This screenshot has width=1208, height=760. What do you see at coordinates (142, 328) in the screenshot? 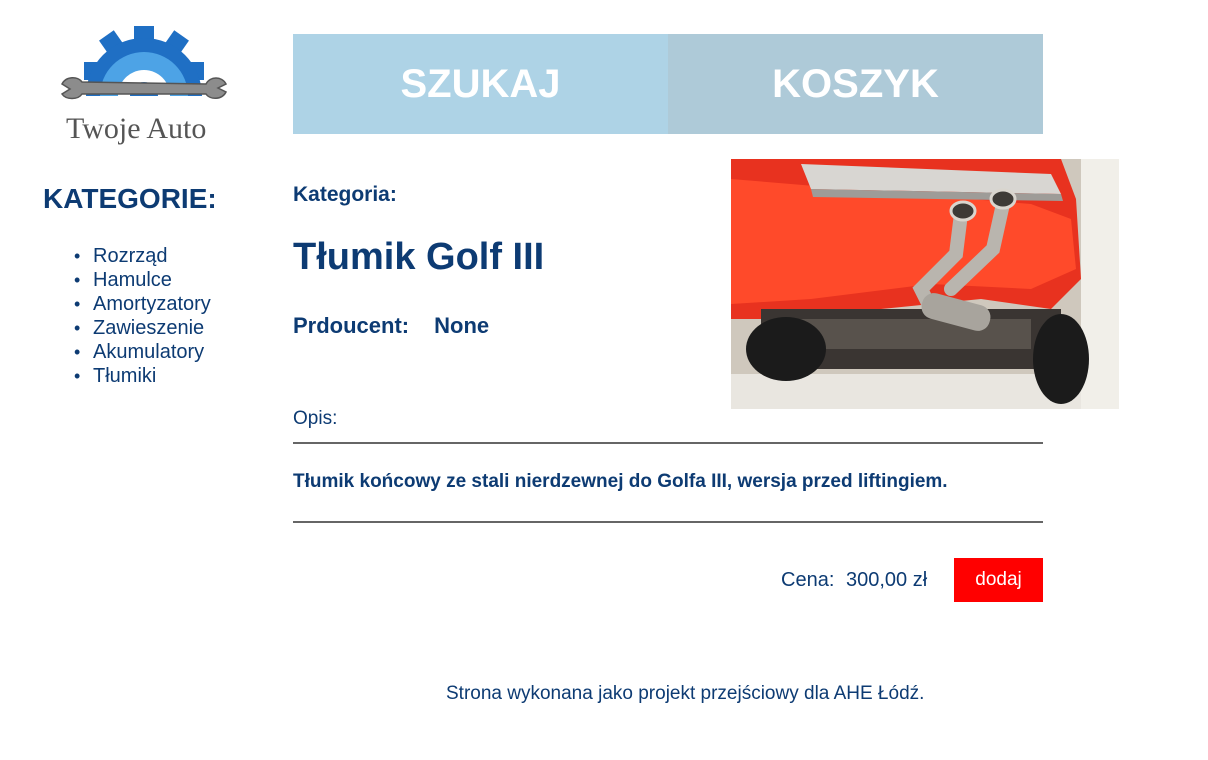
I see `category-item-zawieszenie: Zawieszenie` at bounding box center [142, 328].